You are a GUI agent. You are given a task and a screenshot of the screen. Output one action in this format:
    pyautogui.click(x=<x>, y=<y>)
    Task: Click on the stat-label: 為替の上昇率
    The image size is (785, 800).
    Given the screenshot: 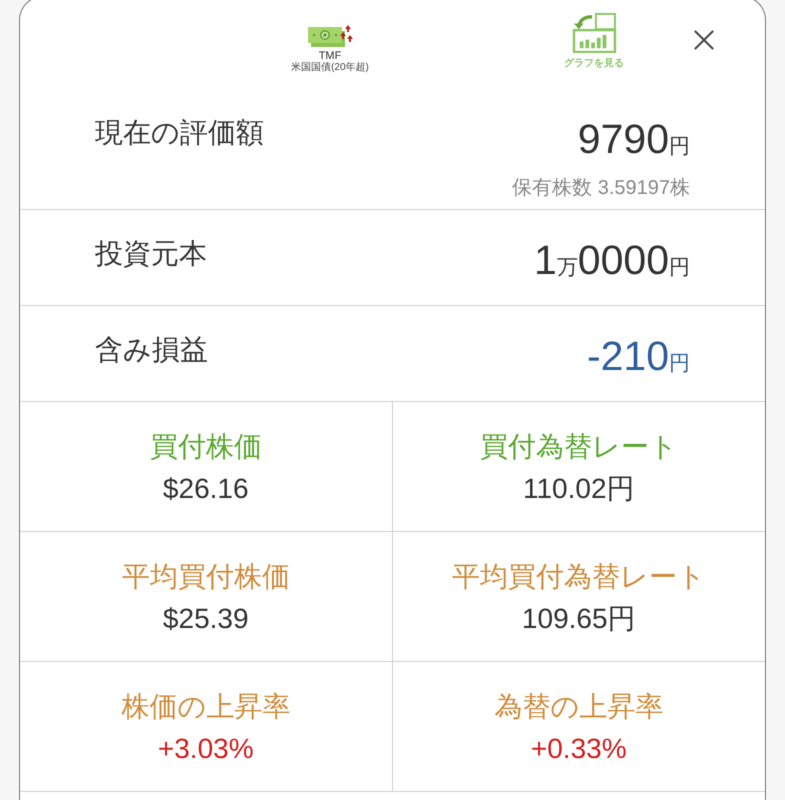 What is the action you would take?
    pyautogui.click(x=579, y=707)
    